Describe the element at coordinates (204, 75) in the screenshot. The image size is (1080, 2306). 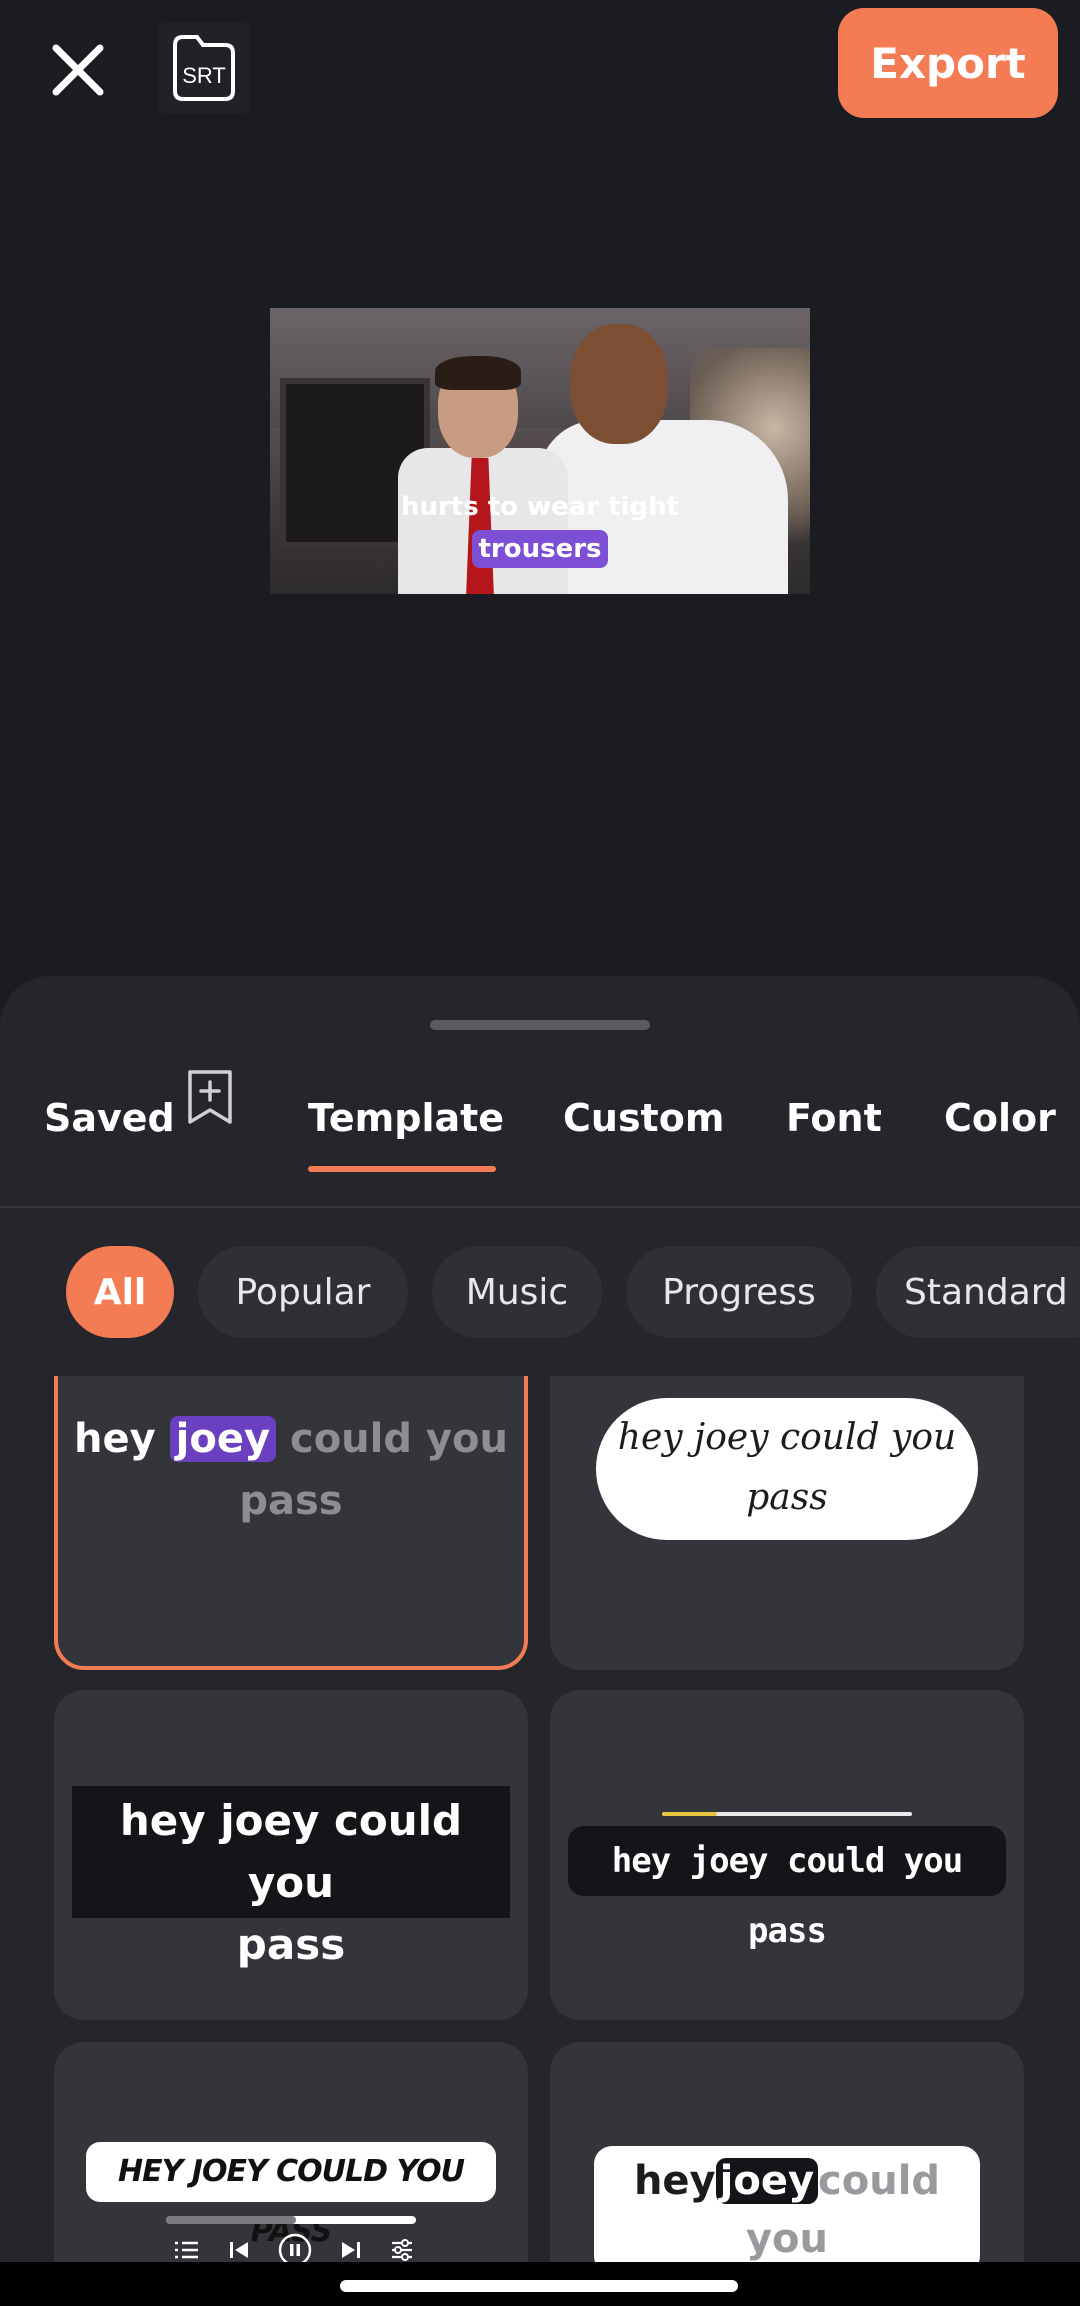
I see `srt-label: SRT` at that location.